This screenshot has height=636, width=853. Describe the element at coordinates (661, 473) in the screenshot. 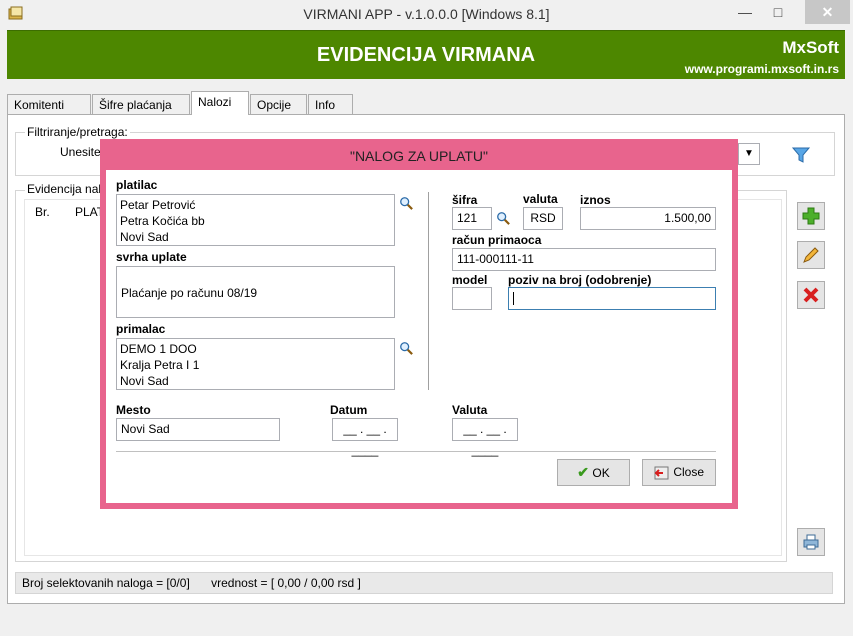

I see `exit-icon` at that location.